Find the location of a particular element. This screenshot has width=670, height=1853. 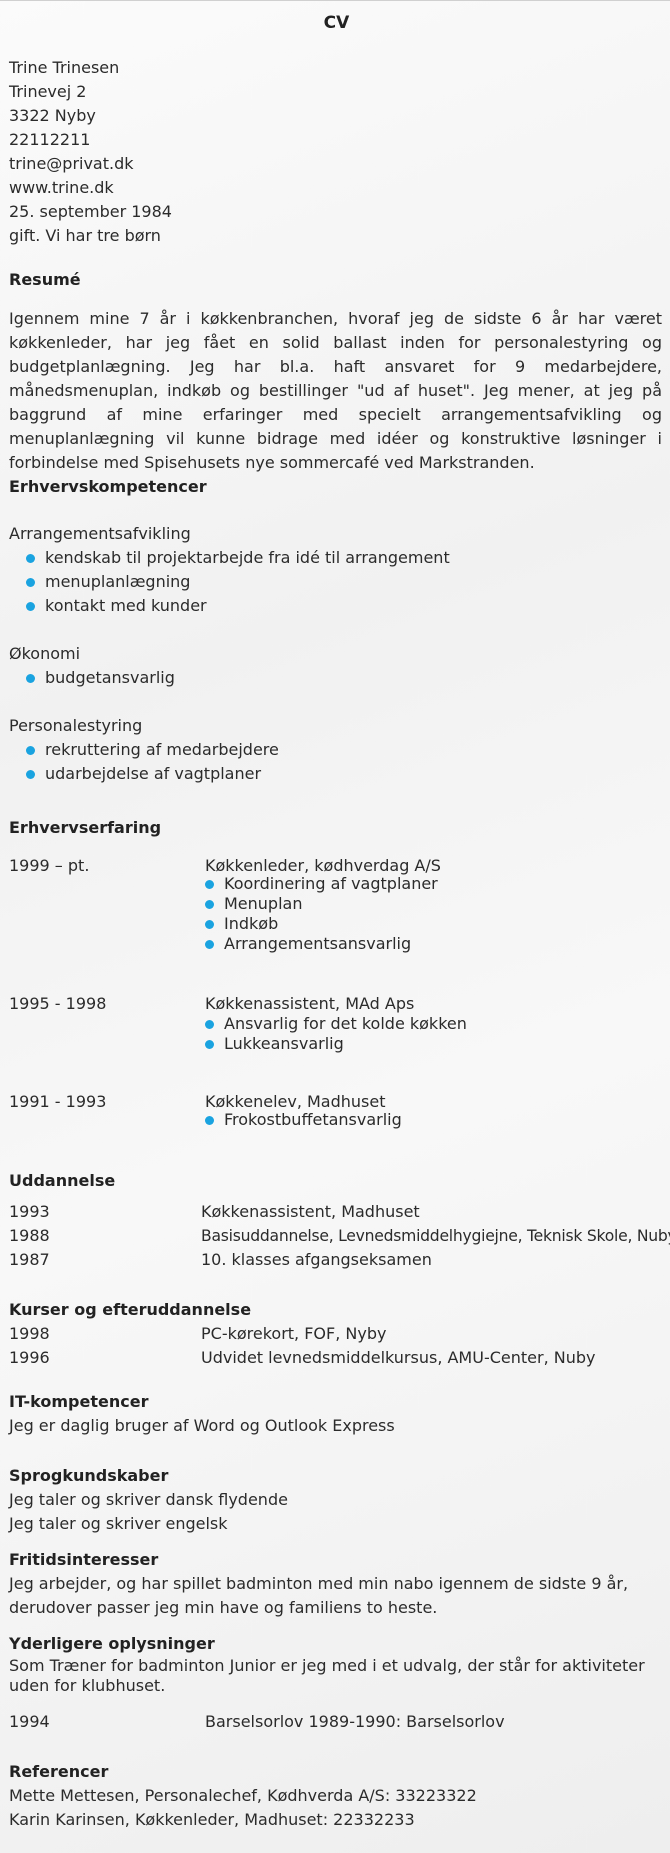

additional-year: 1994 is located at coordinates (29, 1721).